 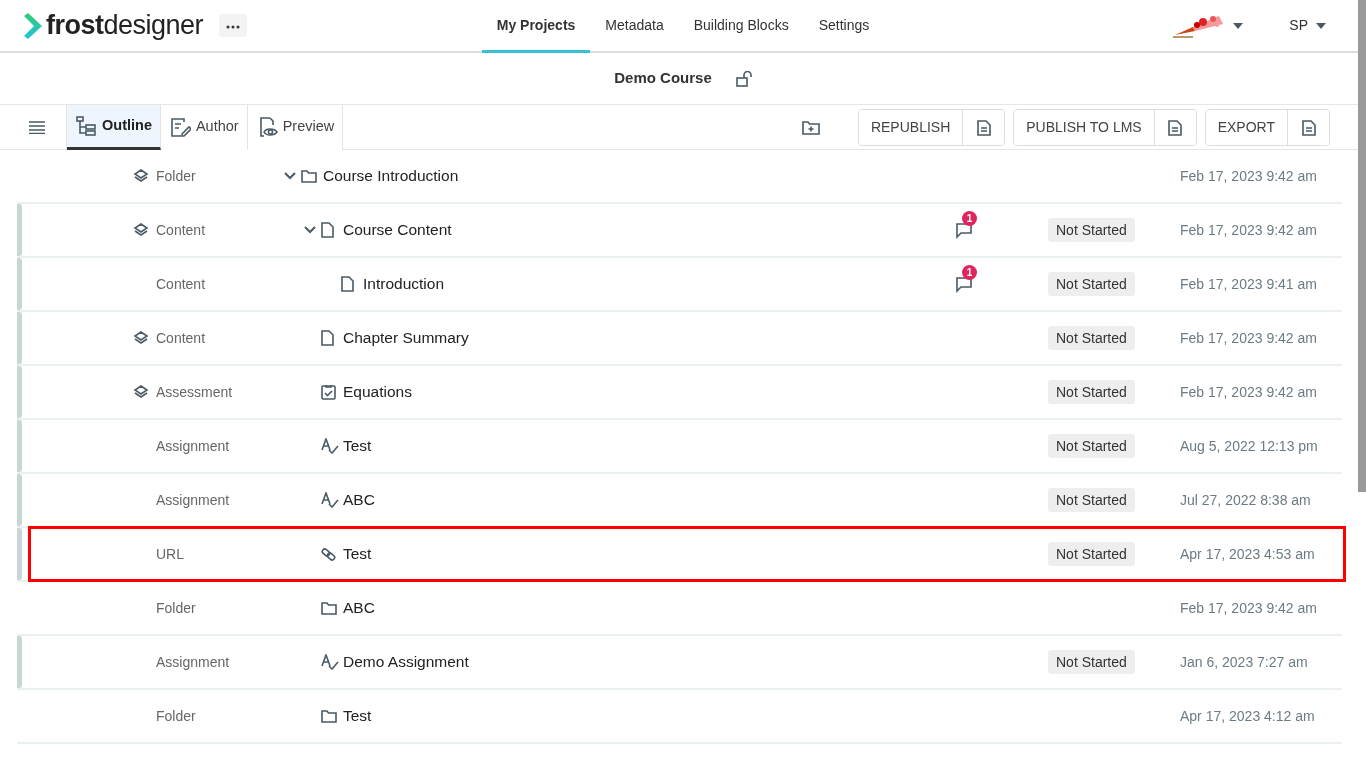 I want to click on item-date: Jan 6, 2023 7:27 am, so click(x=1244, y=662).